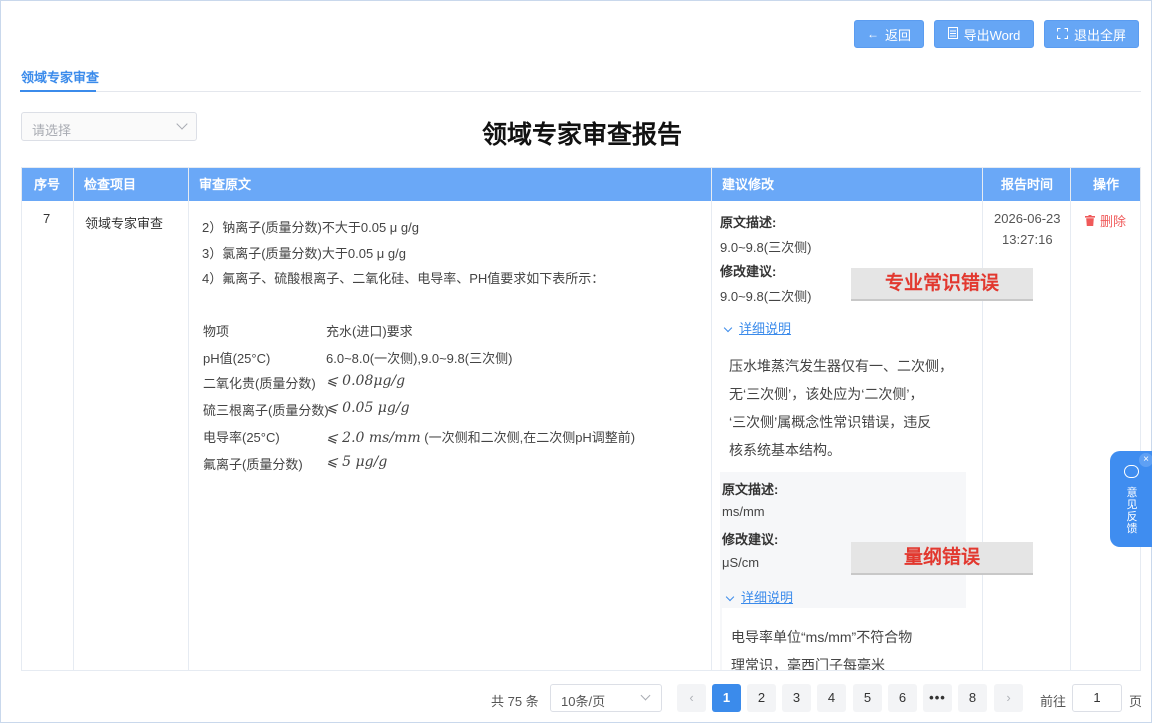  I want to click on explanation-line: 无‘三次侧’，该处应为‘二次侧’，, so click(826, 394).